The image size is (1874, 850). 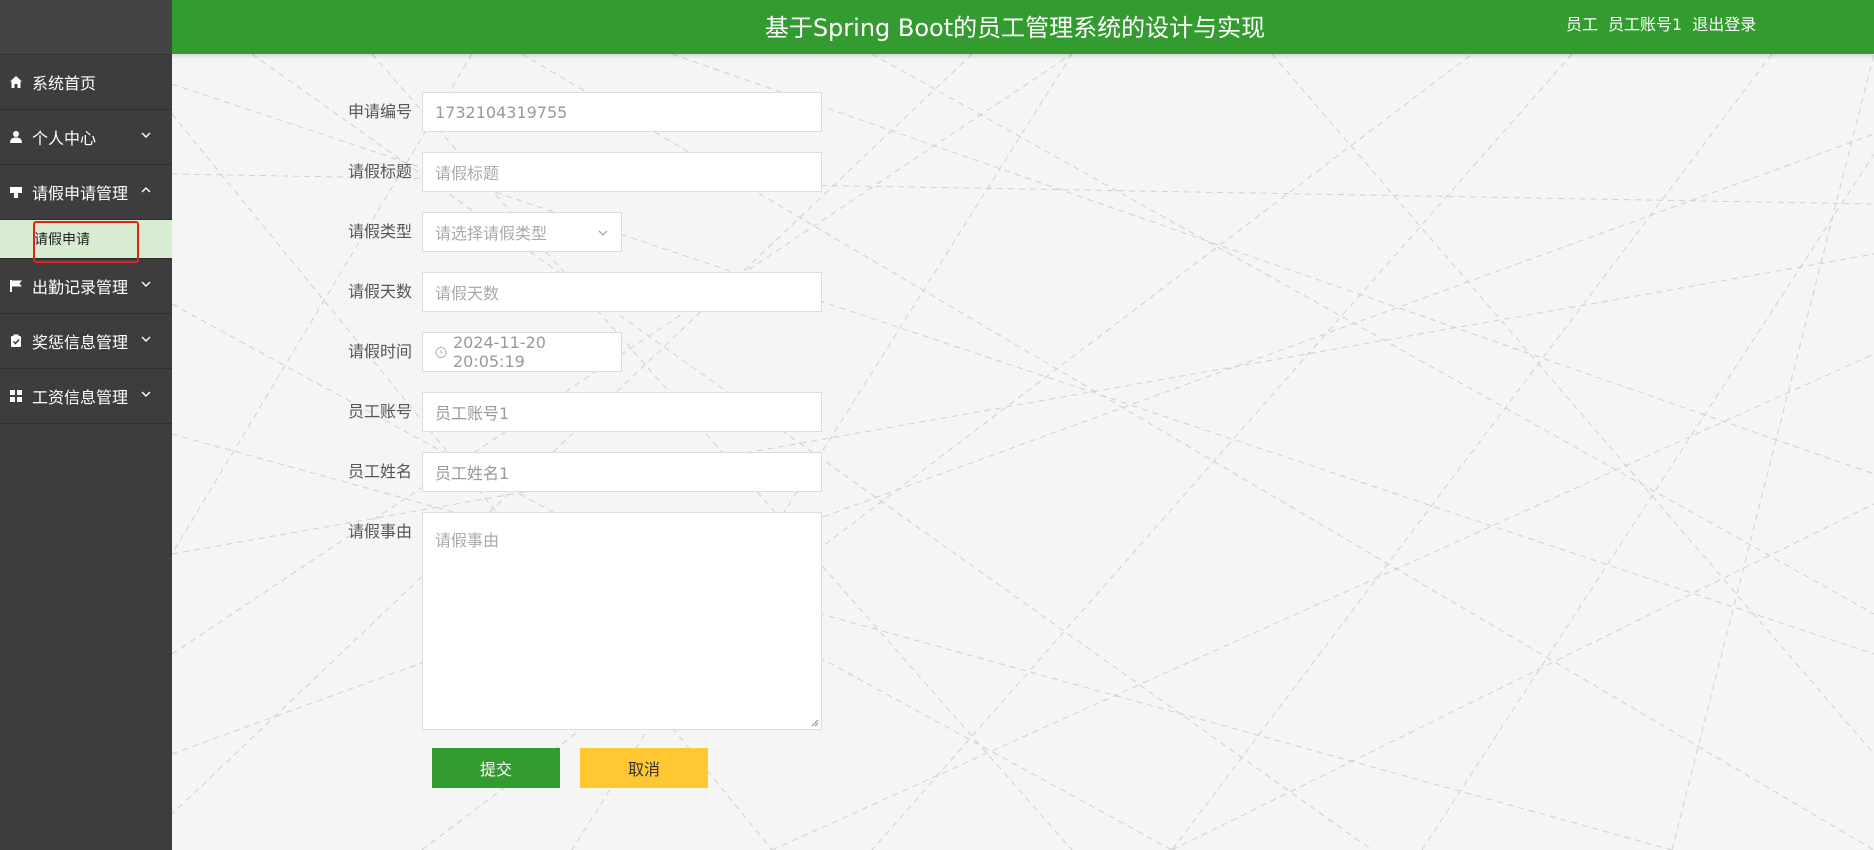 What do you see at coordinates (467, 173) in the screenshot?
I see `leave-title-placeholder: 请假标题` at bounding box center [467, 173].